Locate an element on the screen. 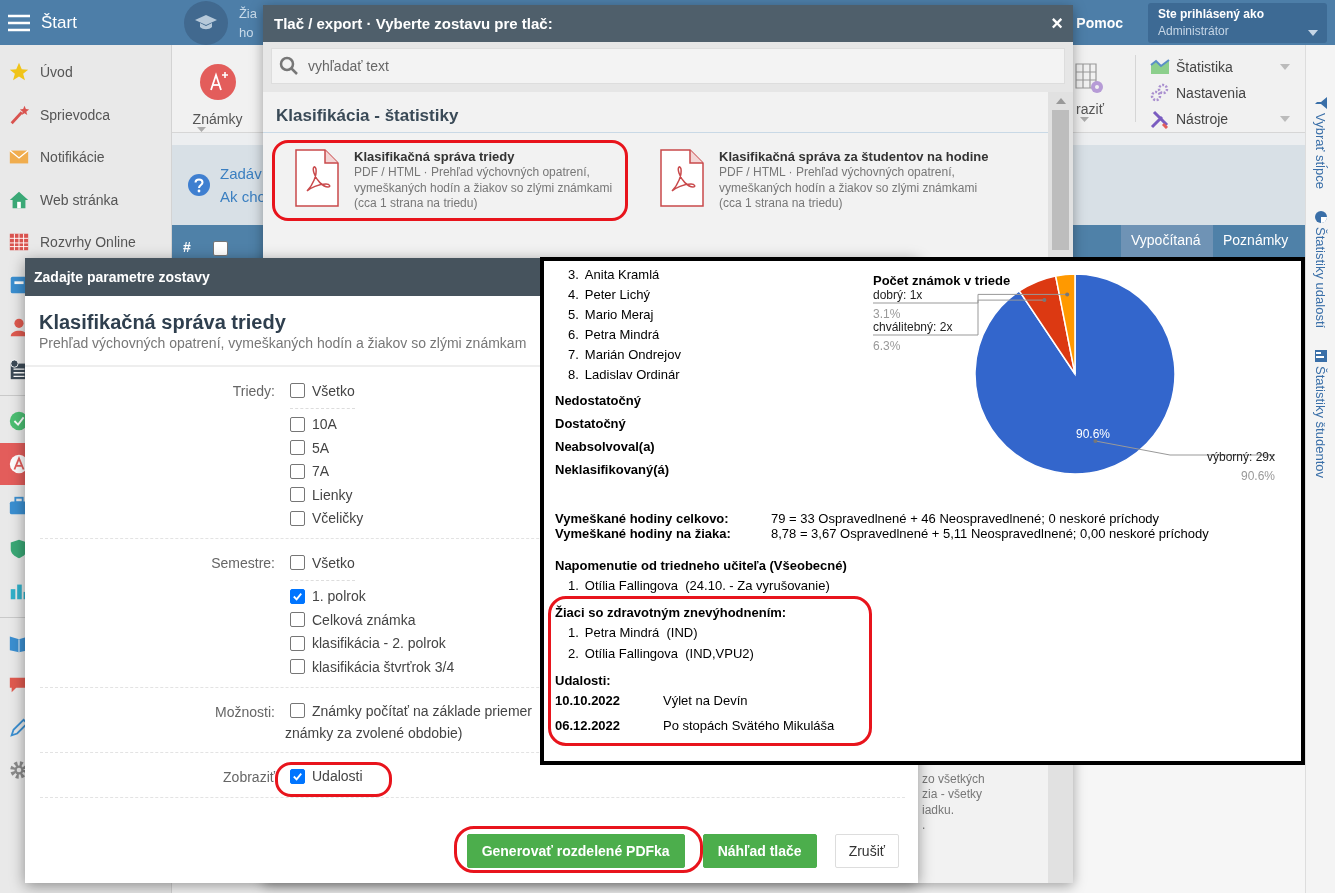 The width and height of the screenshot is (1335, 893). slice-label: chválitebný: 2x is located at coordinates (913, 327).